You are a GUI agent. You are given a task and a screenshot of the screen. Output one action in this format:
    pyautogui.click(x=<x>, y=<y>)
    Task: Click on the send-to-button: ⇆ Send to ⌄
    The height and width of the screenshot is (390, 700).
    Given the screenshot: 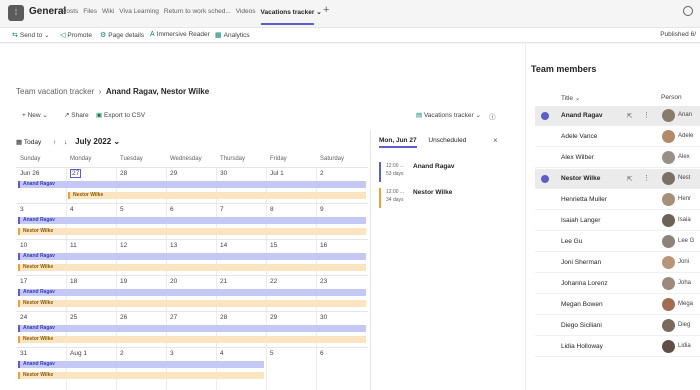 What is the action you would take?
    pyautogui.click(x=31, y=35)
    